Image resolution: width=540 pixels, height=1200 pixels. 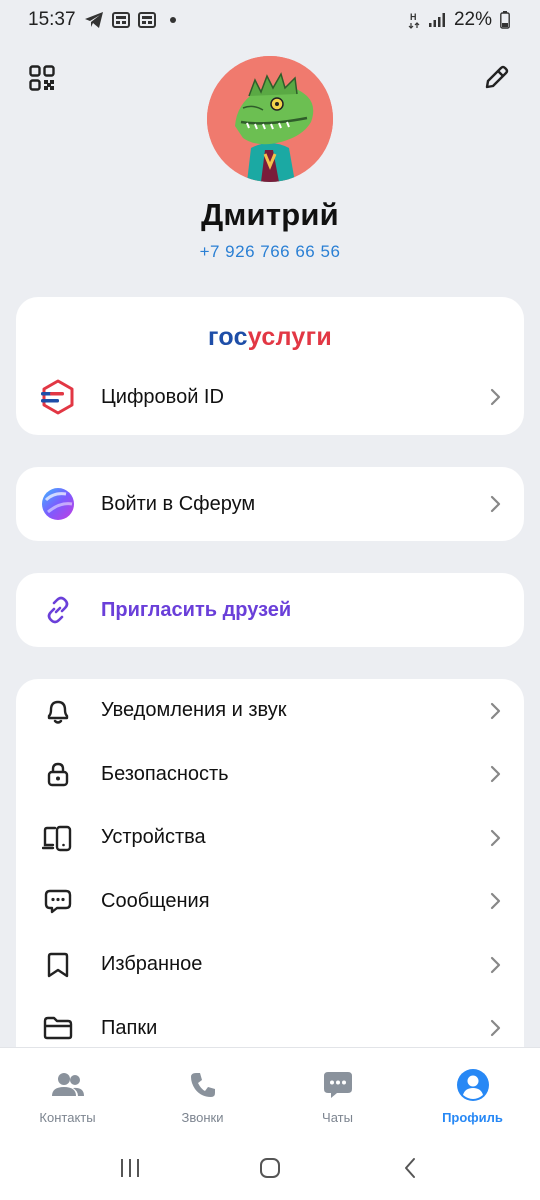 I want to click on gosuslugi-card: госуслуги Цифровой ID, so click(x=270, y=366).